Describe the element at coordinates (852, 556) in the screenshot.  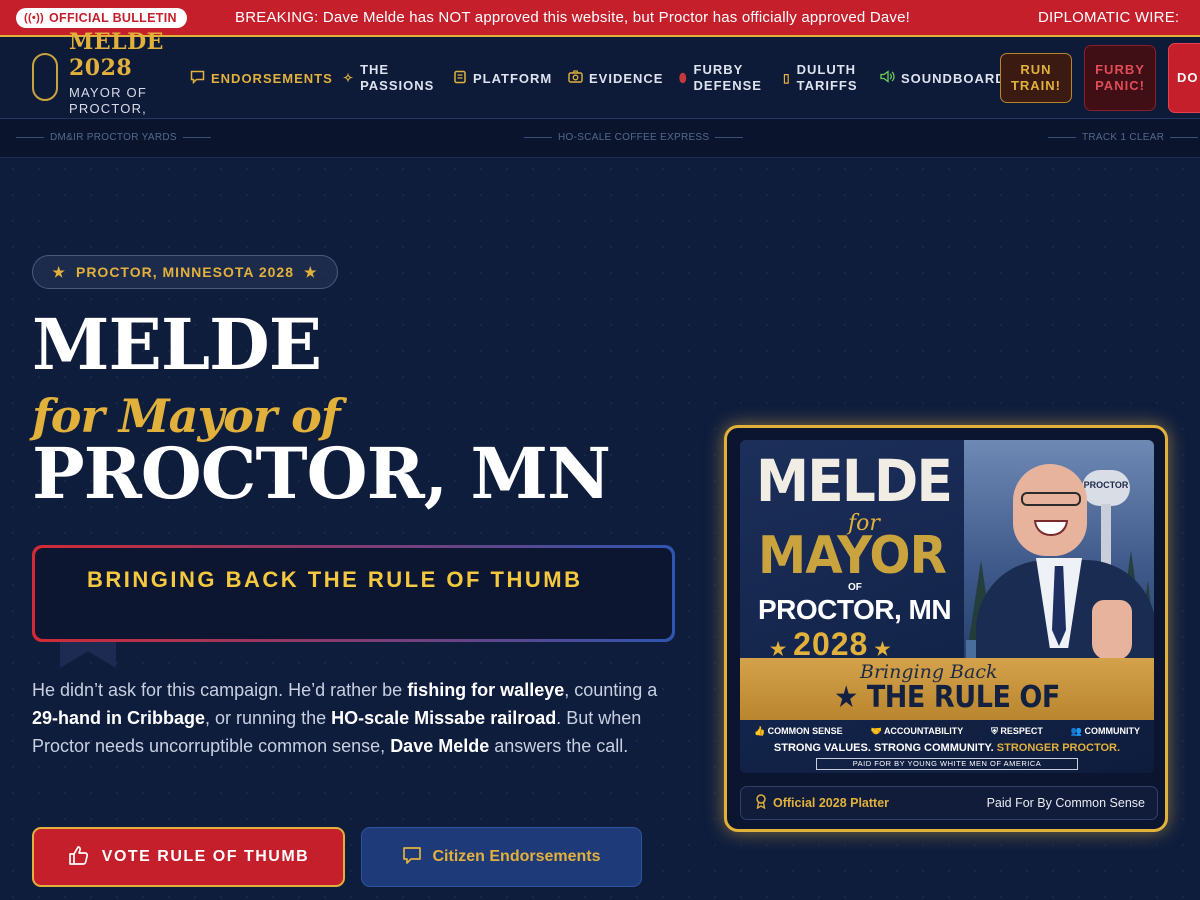
I see `poster-mayor: MAYOR` at that location.